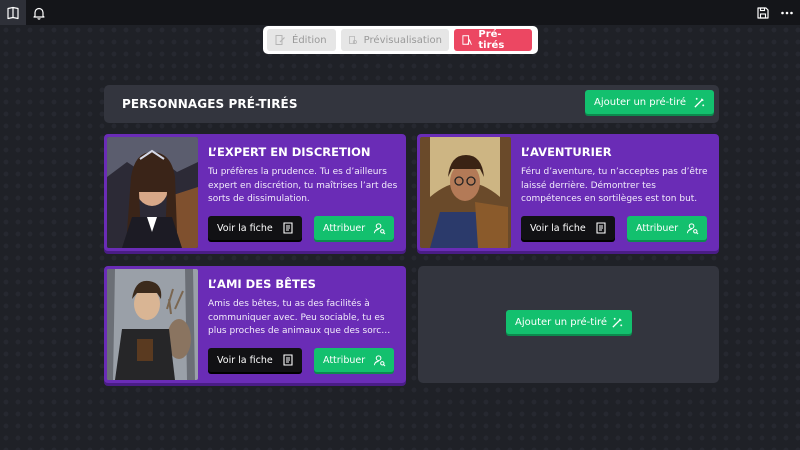 This screenshot has width=800, height=450. I want to click on mode-switch: Édition Prévisualisation Pré-tirés, so click(400, 40).